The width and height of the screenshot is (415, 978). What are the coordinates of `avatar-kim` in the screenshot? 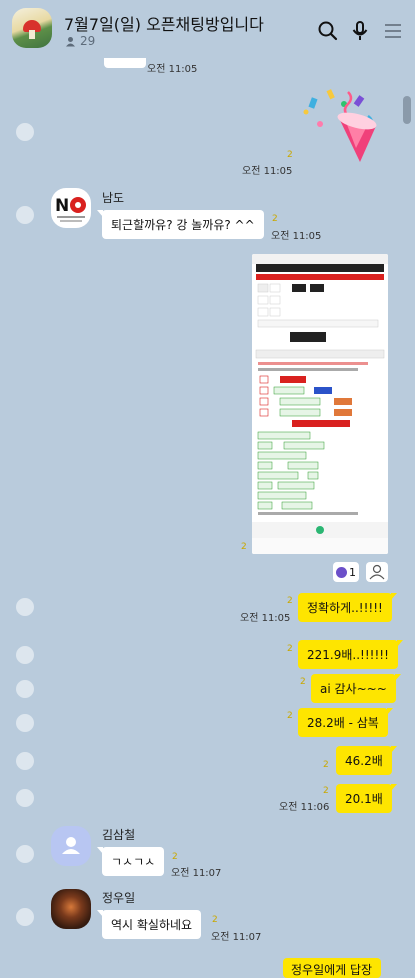 It's located at (71, 846).